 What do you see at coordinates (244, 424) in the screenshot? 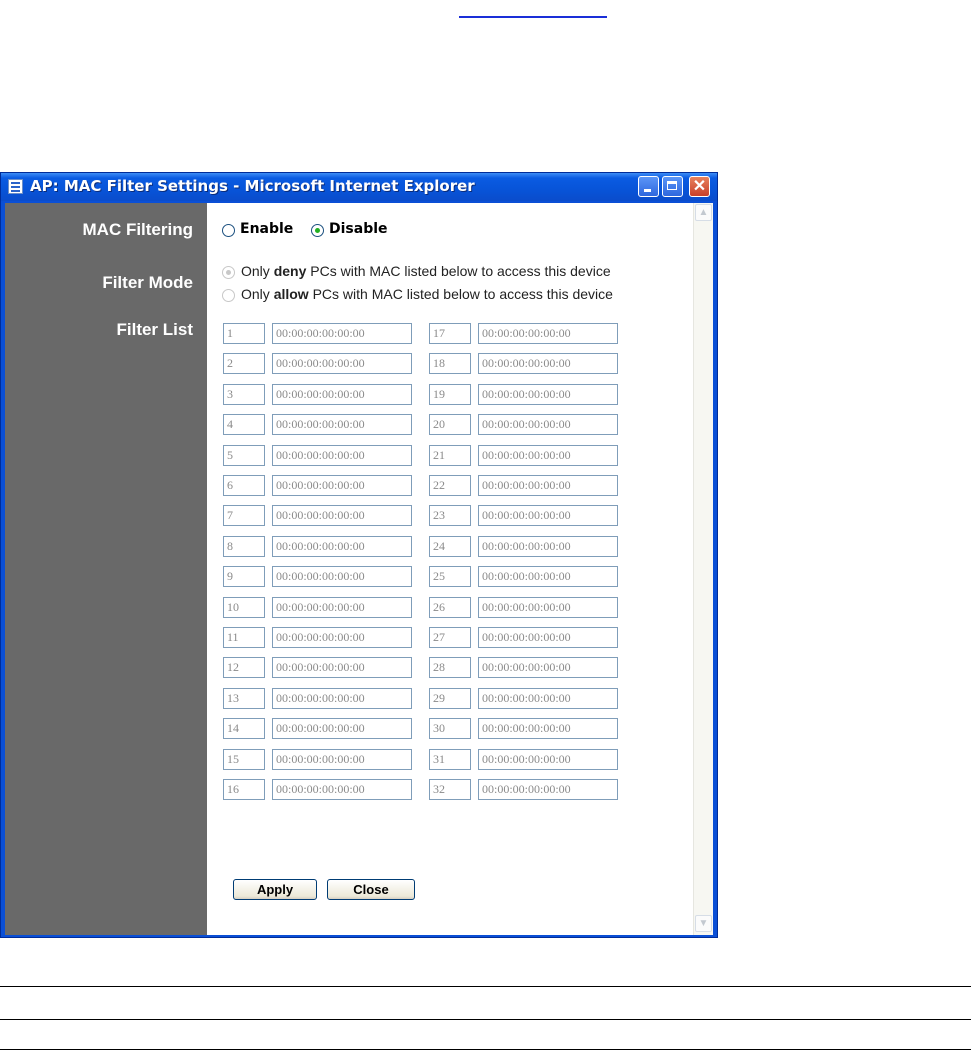
I see `filter-index-field: 4` at bounding box center [244, 424].